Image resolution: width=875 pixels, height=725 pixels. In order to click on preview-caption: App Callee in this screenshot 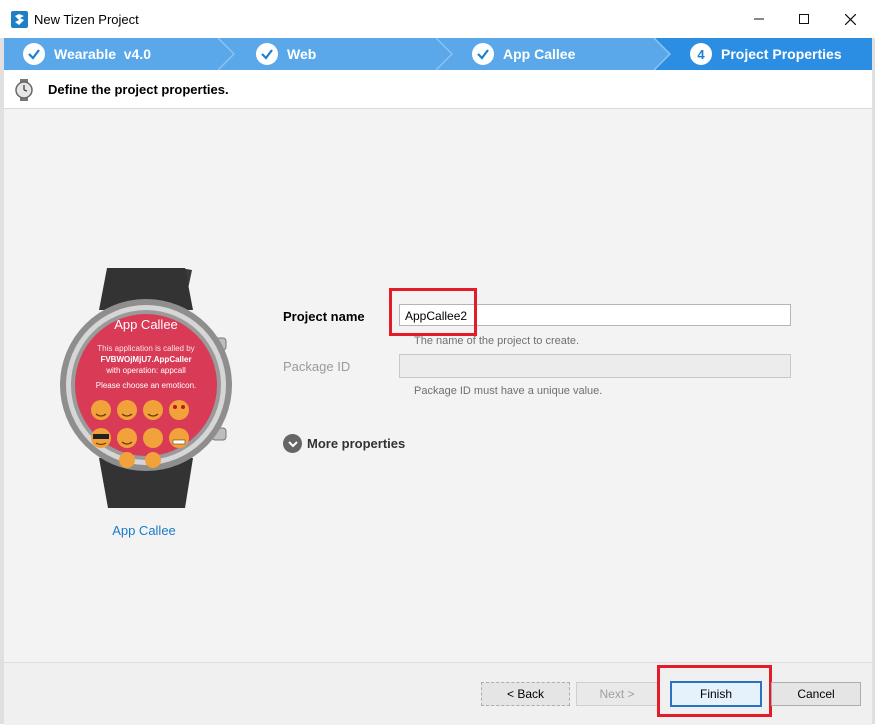, I will do `click(144, 530)`.